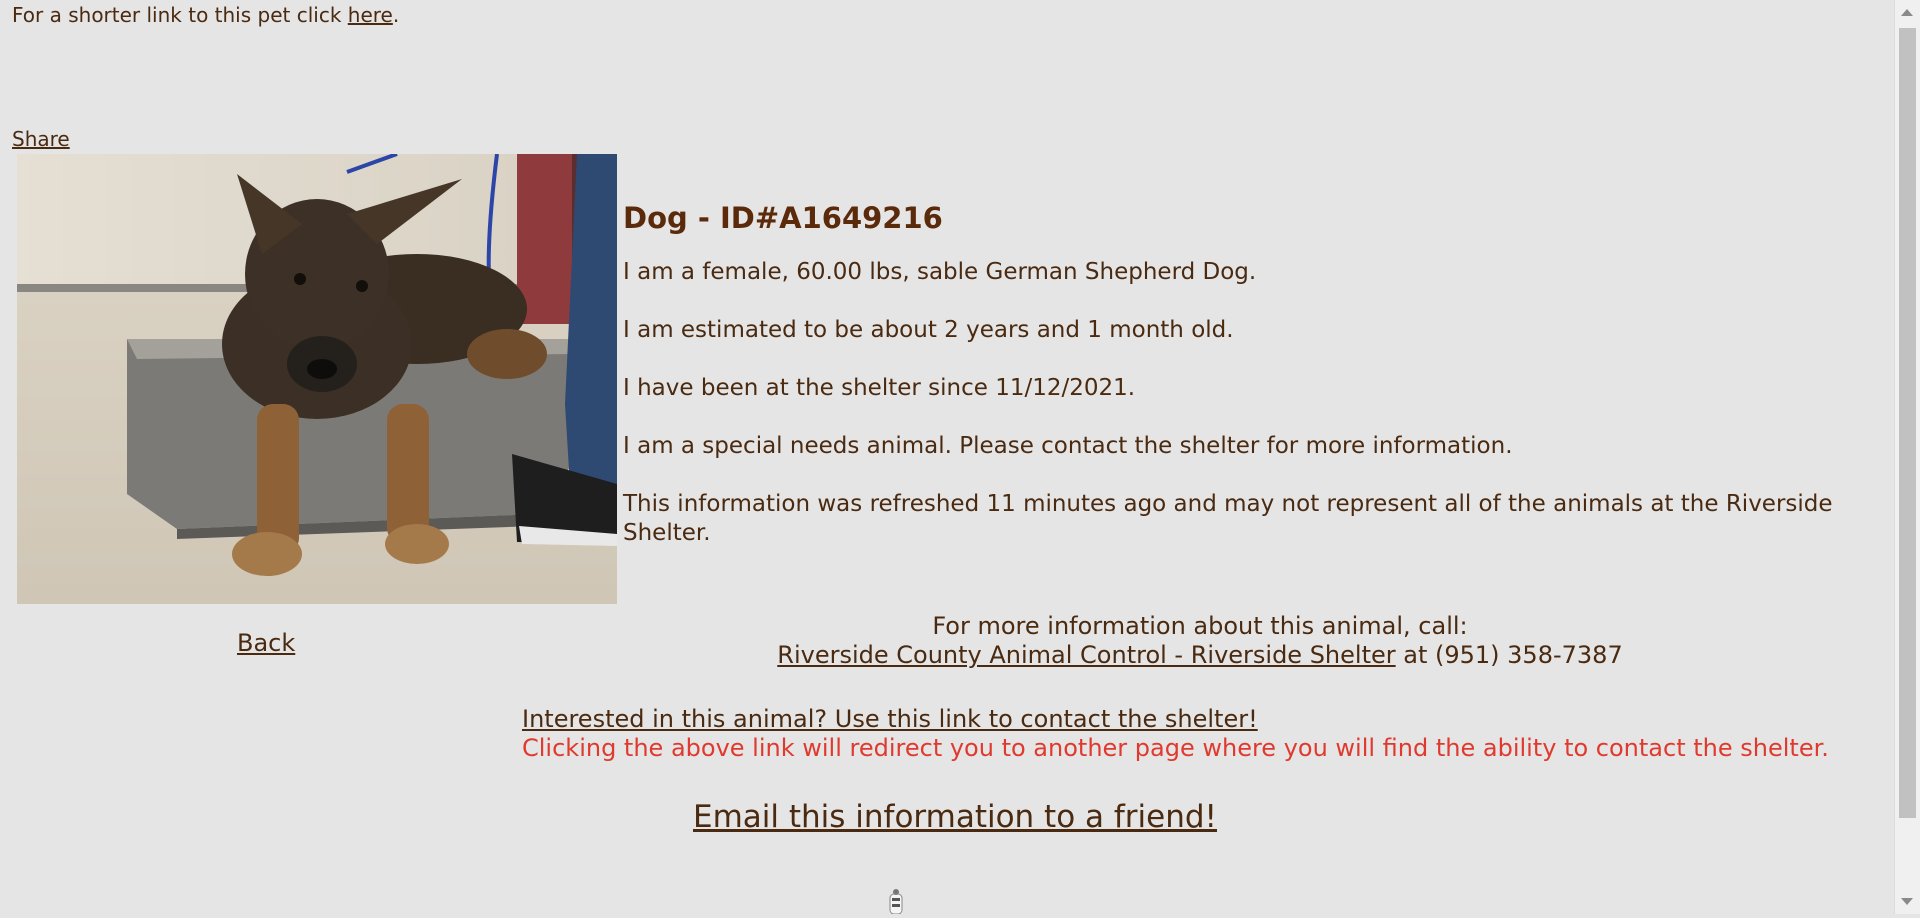 This screenshot has height=918, width=1920. What do you see at coordinates (41, 139) in the screenshot?
I see `share-link: Share` at bounding box center [41, 139].